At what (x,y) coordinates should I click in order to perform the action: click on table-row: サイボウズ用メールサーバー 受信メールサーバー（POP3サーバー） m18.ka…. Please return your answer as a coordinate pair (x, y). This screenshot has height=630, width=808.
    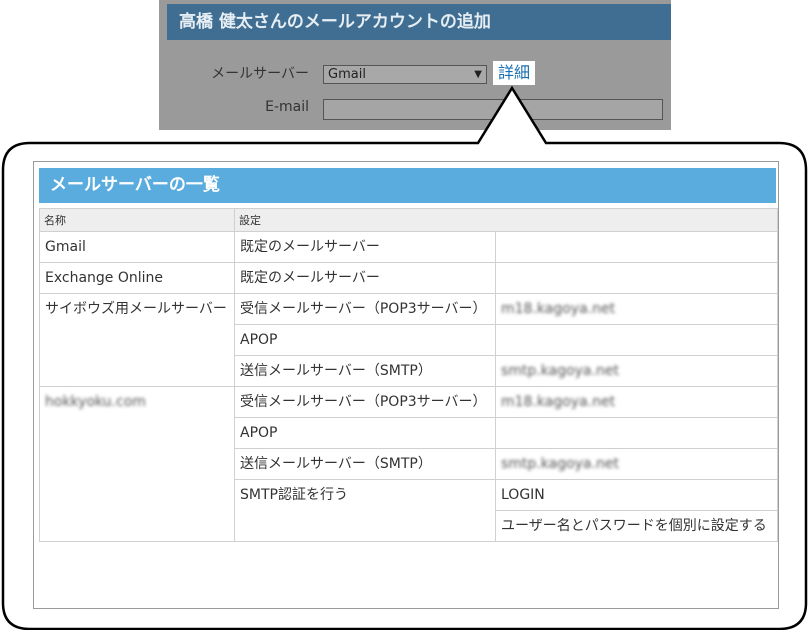
    Looking at the image, I should click on (408, 340).